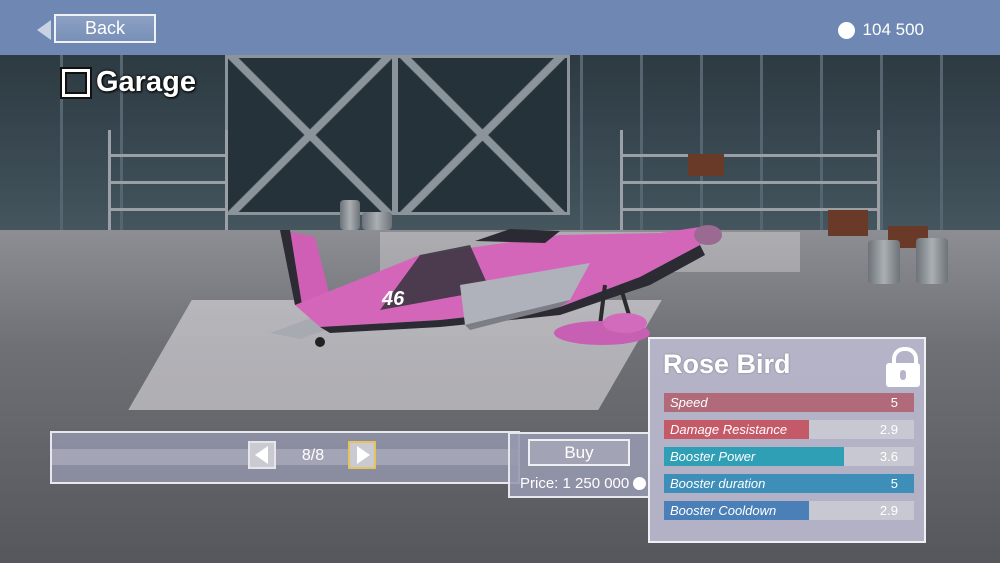 The width and height of the screenshot is (1000, 563). I want to click on previous-plane-button, so click(262, 455).